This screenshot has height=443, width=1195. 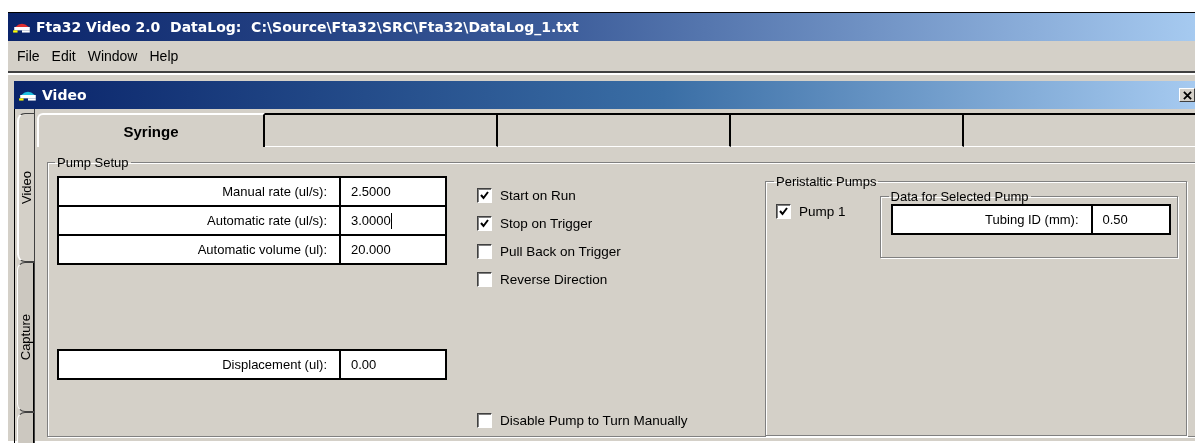 What do you see at coordinates (64, 56) in the screenshot?
I see `menu-item: Edit` at bounding box center [64, 56].